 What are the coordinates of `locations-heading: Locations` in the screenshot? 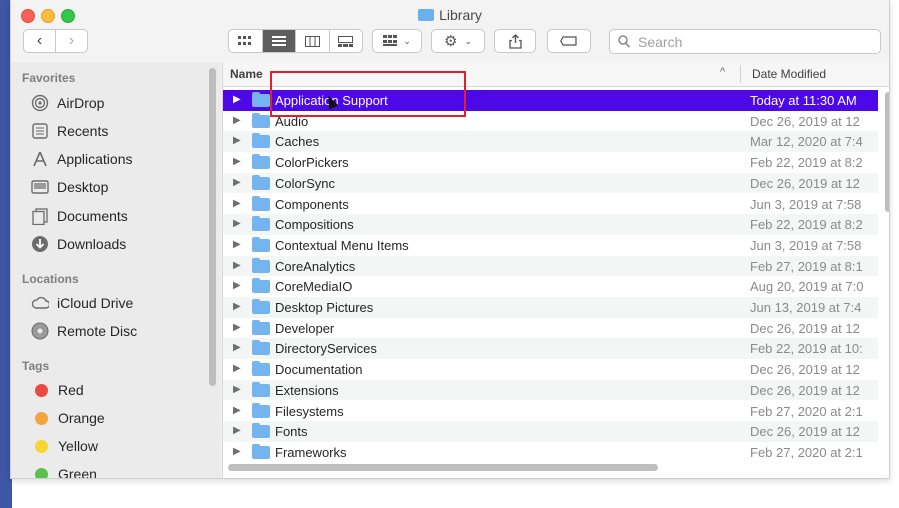 It's located at (50, 279).